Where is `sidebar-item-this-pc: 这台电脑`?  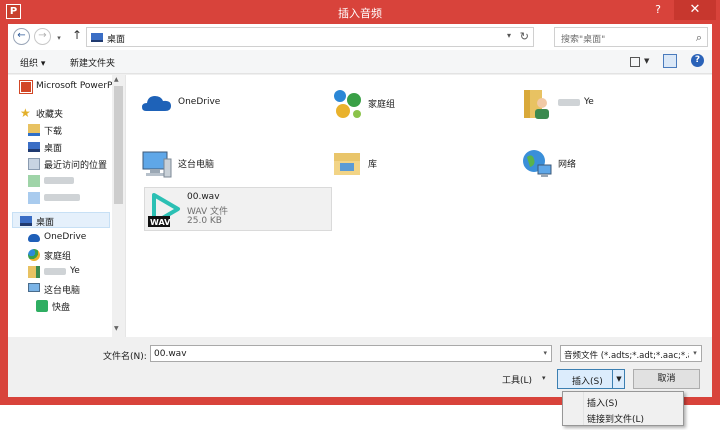
sidebar-item-this-pc: 这台电脑 is located at coordinates (60, 289).